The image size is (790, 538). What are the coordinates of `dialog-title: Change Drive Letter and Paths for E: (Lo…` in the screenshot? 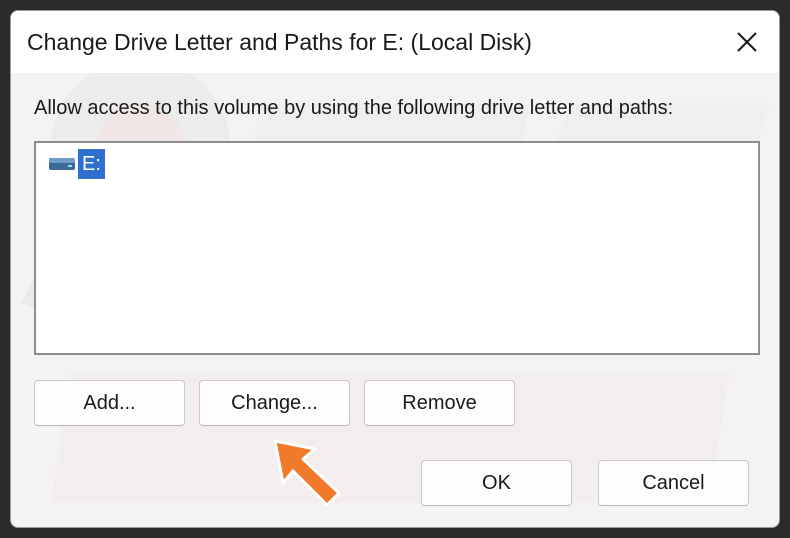 It's located at (279, 42).